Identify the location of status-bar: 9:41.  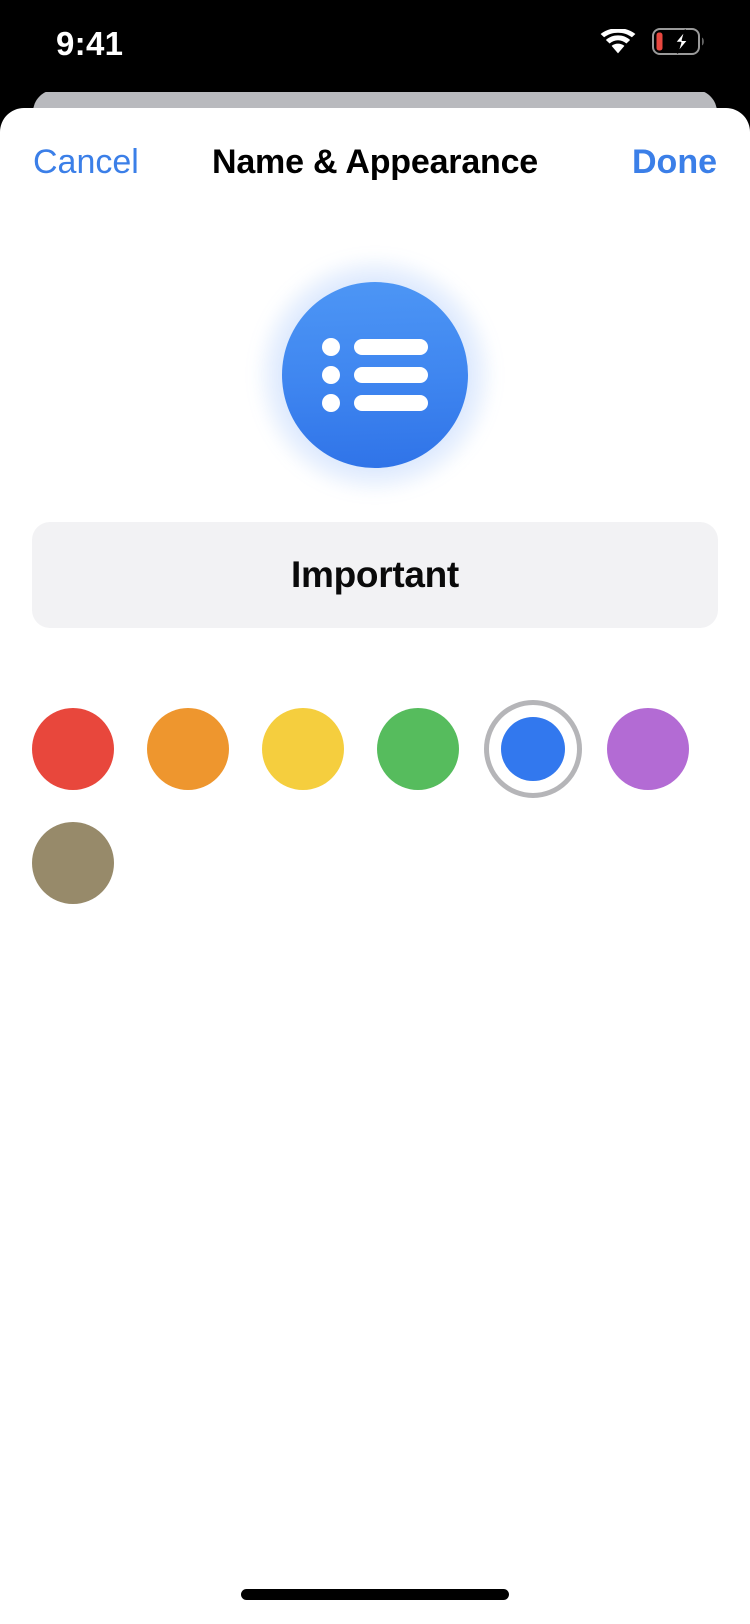
(375, 46).